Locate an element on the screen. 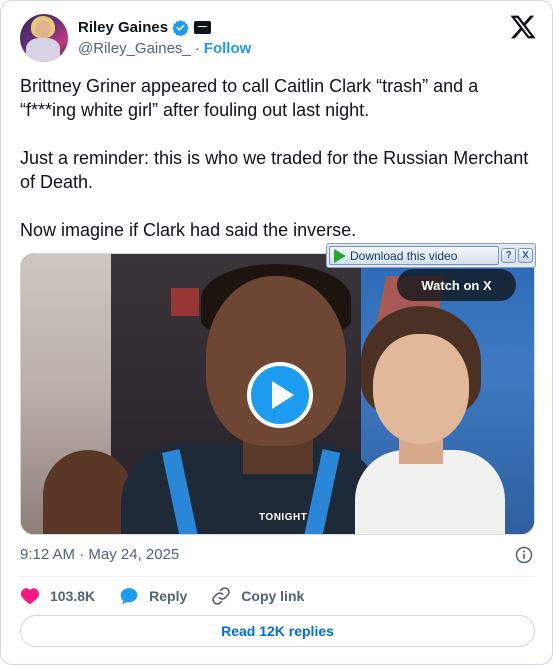  author-handle: @Riley_Gaines_ is located at coordinates (134, 48).